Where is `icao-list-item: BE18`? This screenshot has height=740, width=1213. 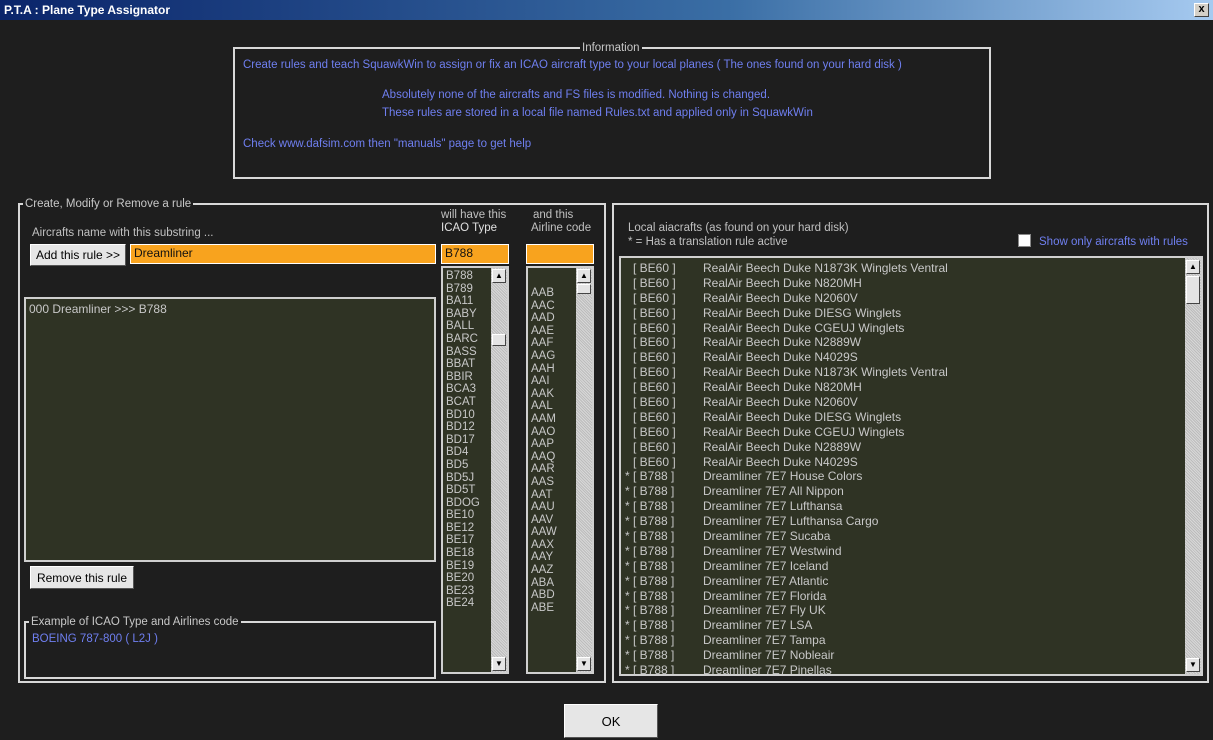
icao-list-item: BE18 is located at coordinates (467, 553).